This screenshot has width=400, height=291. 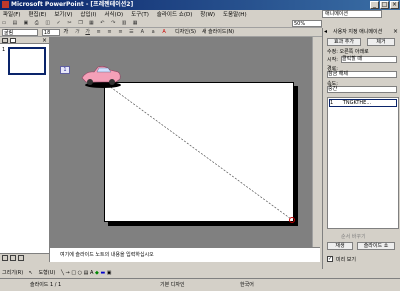 I want to click on autoshapes-menu: 도형(U), so click(x=47, y=273).